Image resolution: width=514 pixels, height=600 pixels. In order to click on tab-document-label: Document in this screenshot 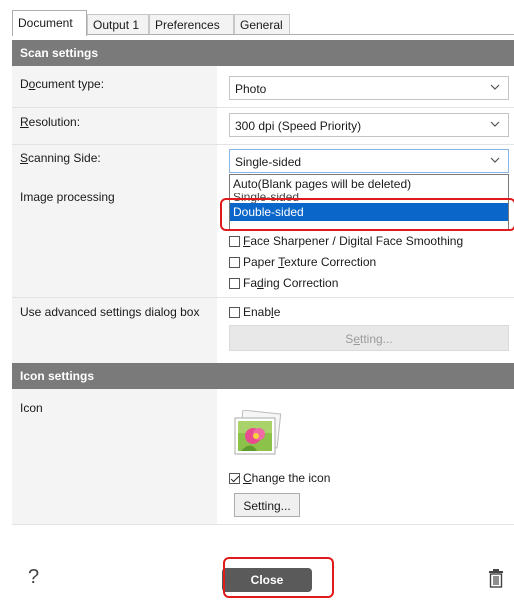, I will do `click(45, 23)`.